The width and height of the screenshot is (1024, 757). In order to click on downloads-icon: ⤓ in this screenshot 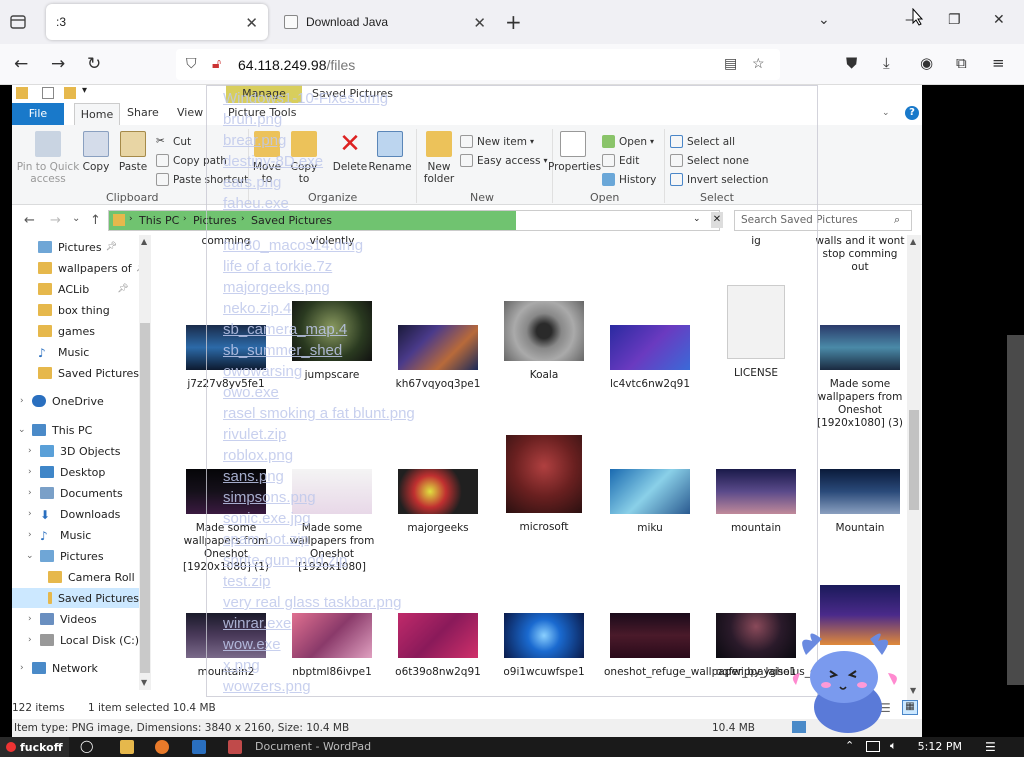, I will do `click(886, 63)`.